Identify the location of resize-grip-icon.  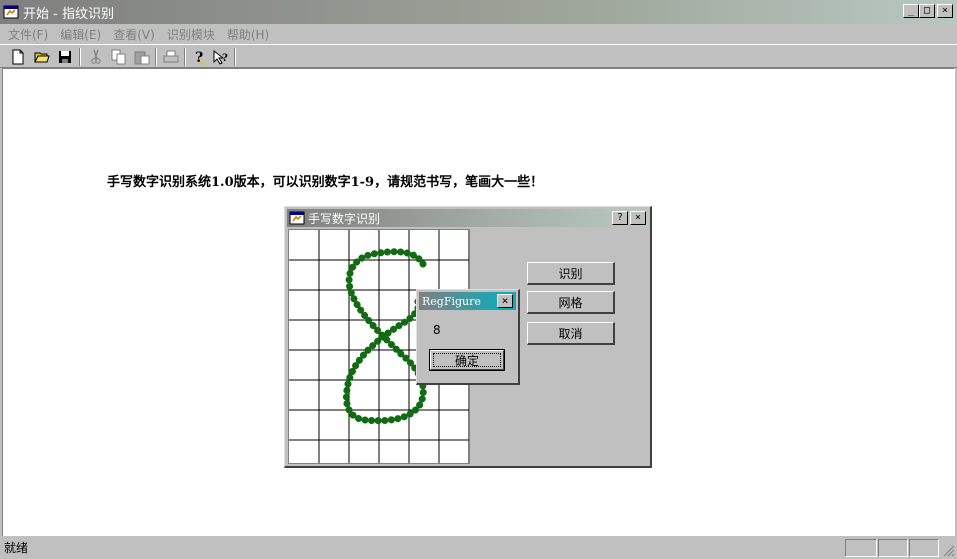
(949, 551).